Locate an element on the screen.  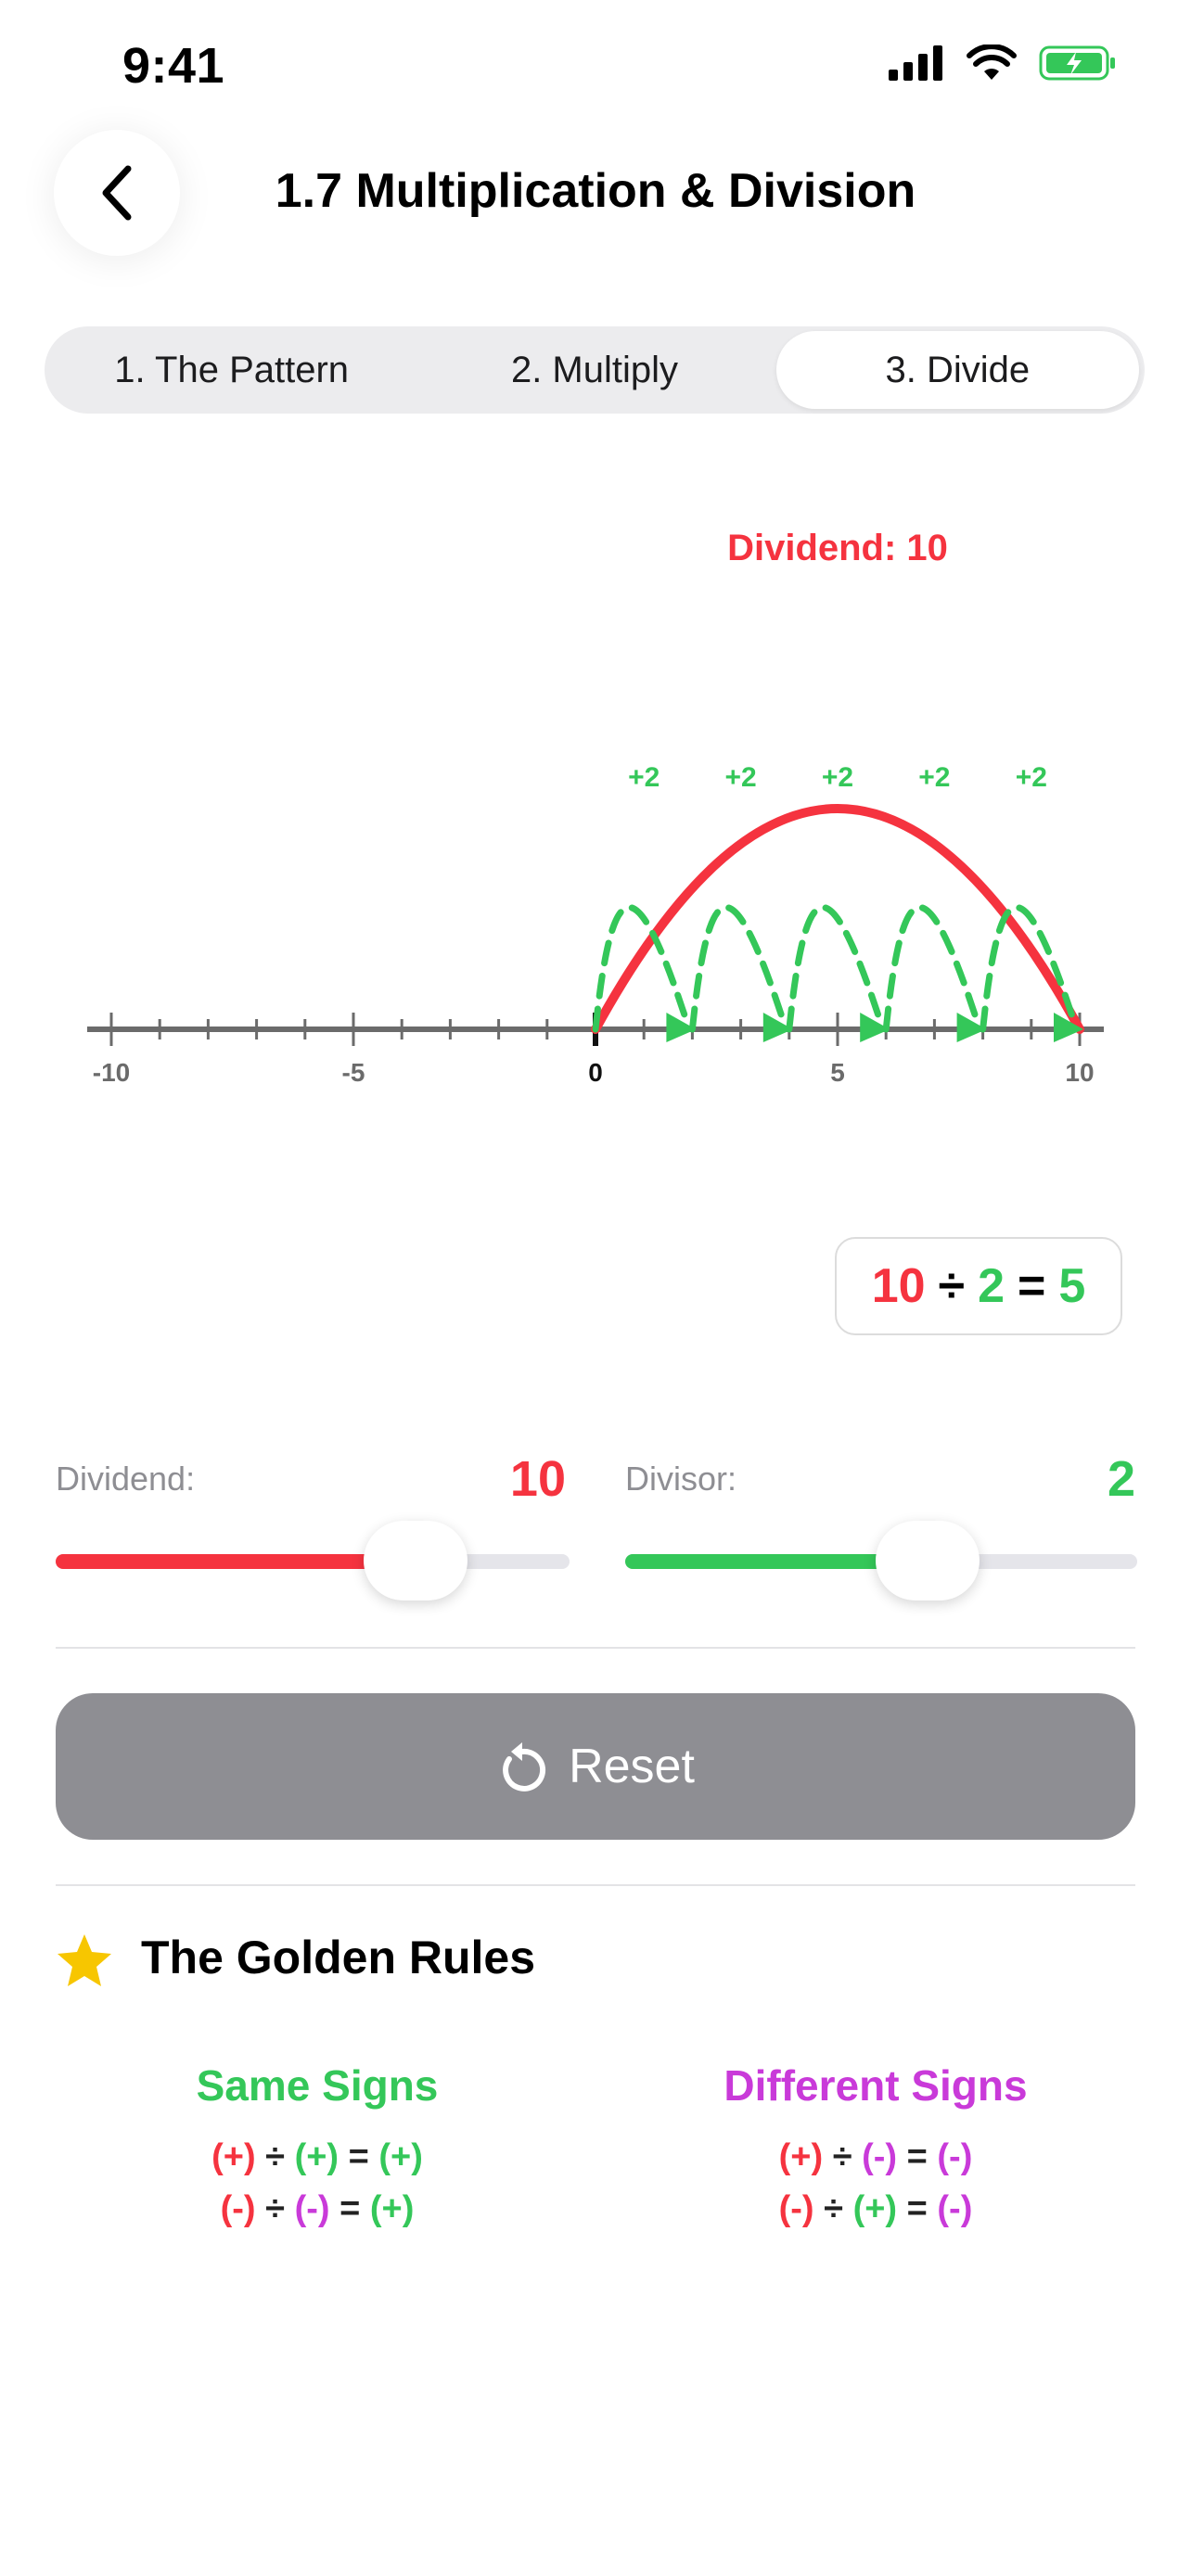
dividend-slider-thumb is located at coordinates (415, 1560).